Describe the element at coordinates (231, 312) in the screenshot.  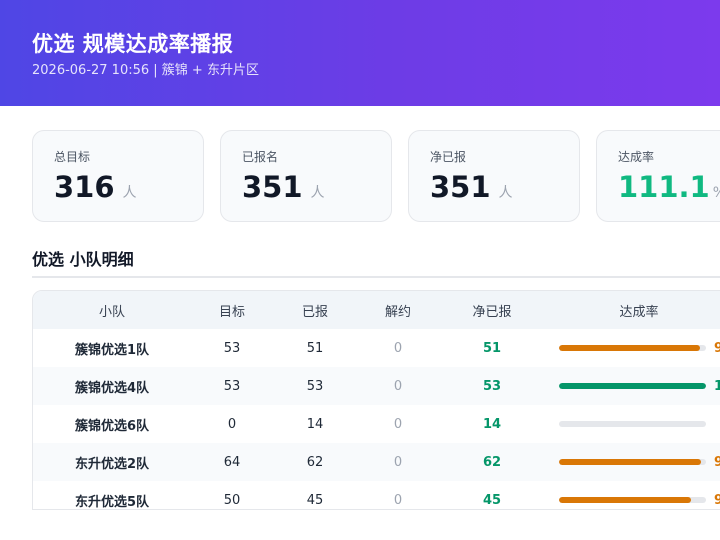
I see `column-header-target: 目标` at that location.